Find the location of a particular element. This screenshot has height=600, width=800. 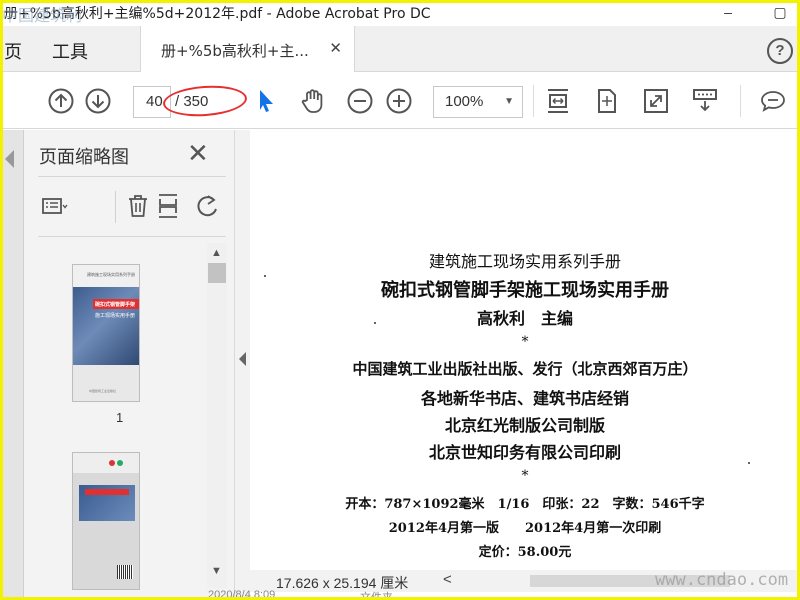

scroll-left-icon: < is located at coordinates (447, 579).